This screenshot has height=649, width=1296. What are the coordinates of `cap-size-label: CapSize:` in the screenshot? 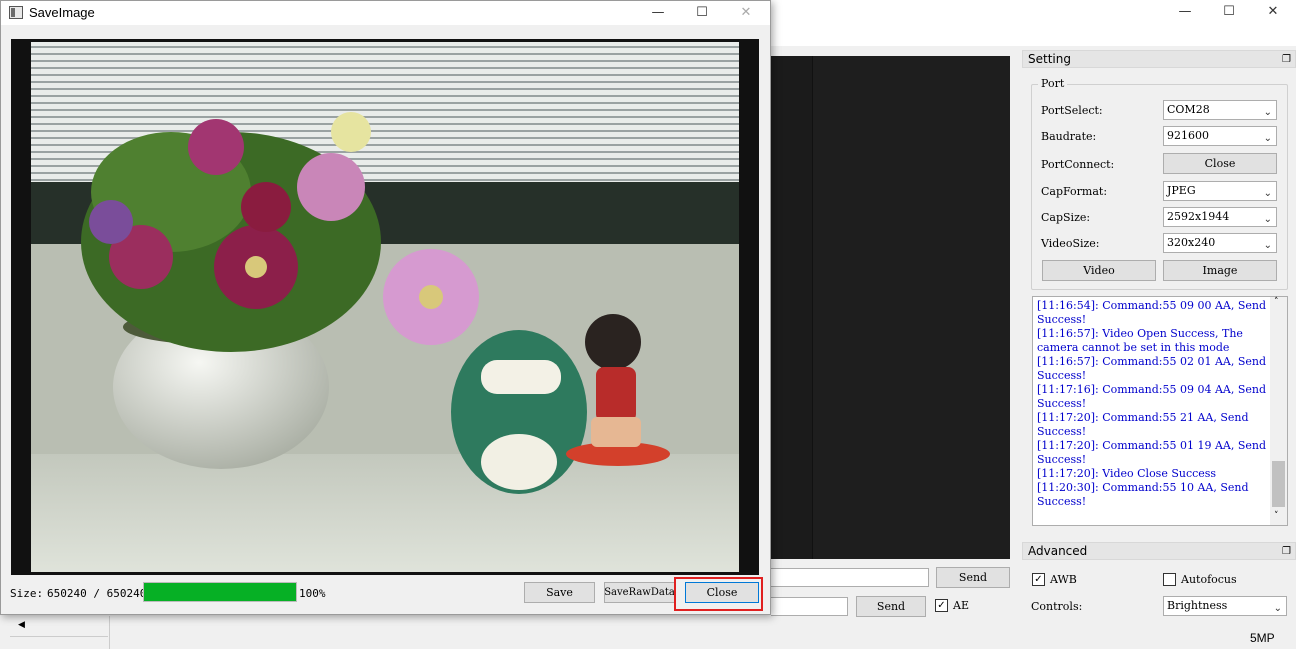 It's located at (1066, 217).